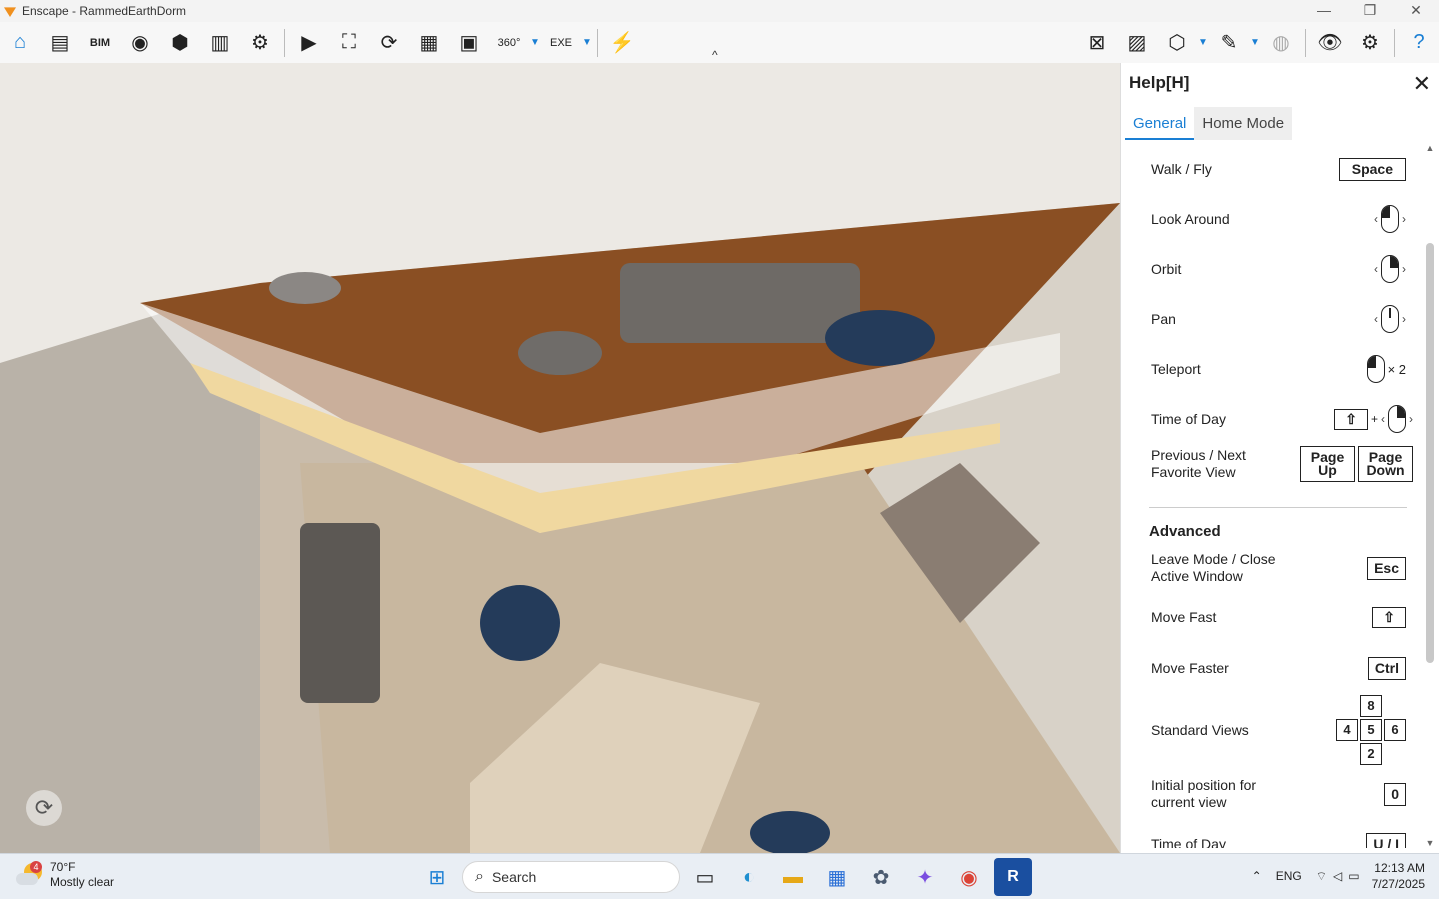 The height and width of the screenshot is (899, 1439). I want to click on task-view-icon: ▭, so click(705, 877).